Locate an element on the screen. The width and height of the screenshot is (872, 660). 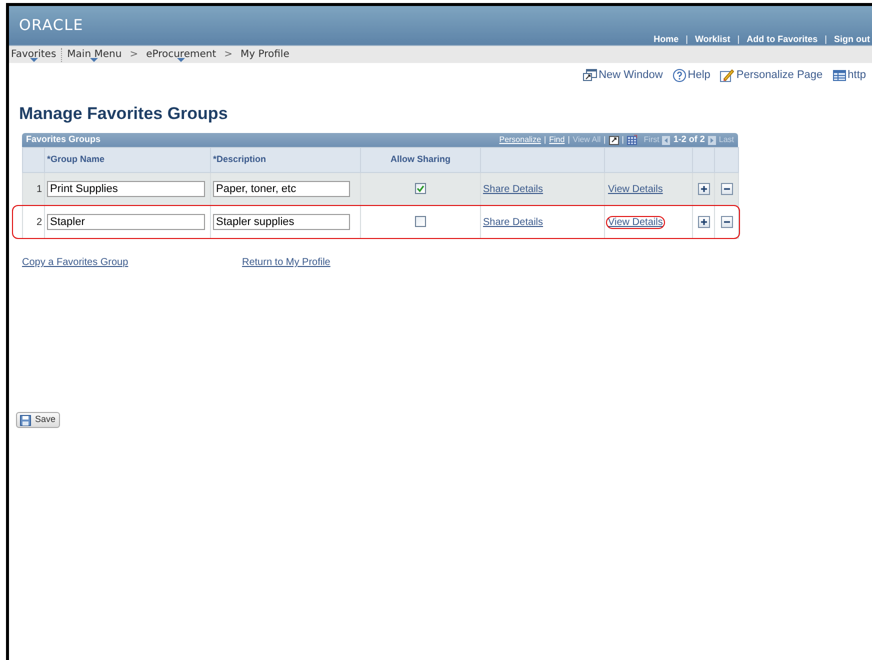
zoom-icon is located at coordinates (613, 140).